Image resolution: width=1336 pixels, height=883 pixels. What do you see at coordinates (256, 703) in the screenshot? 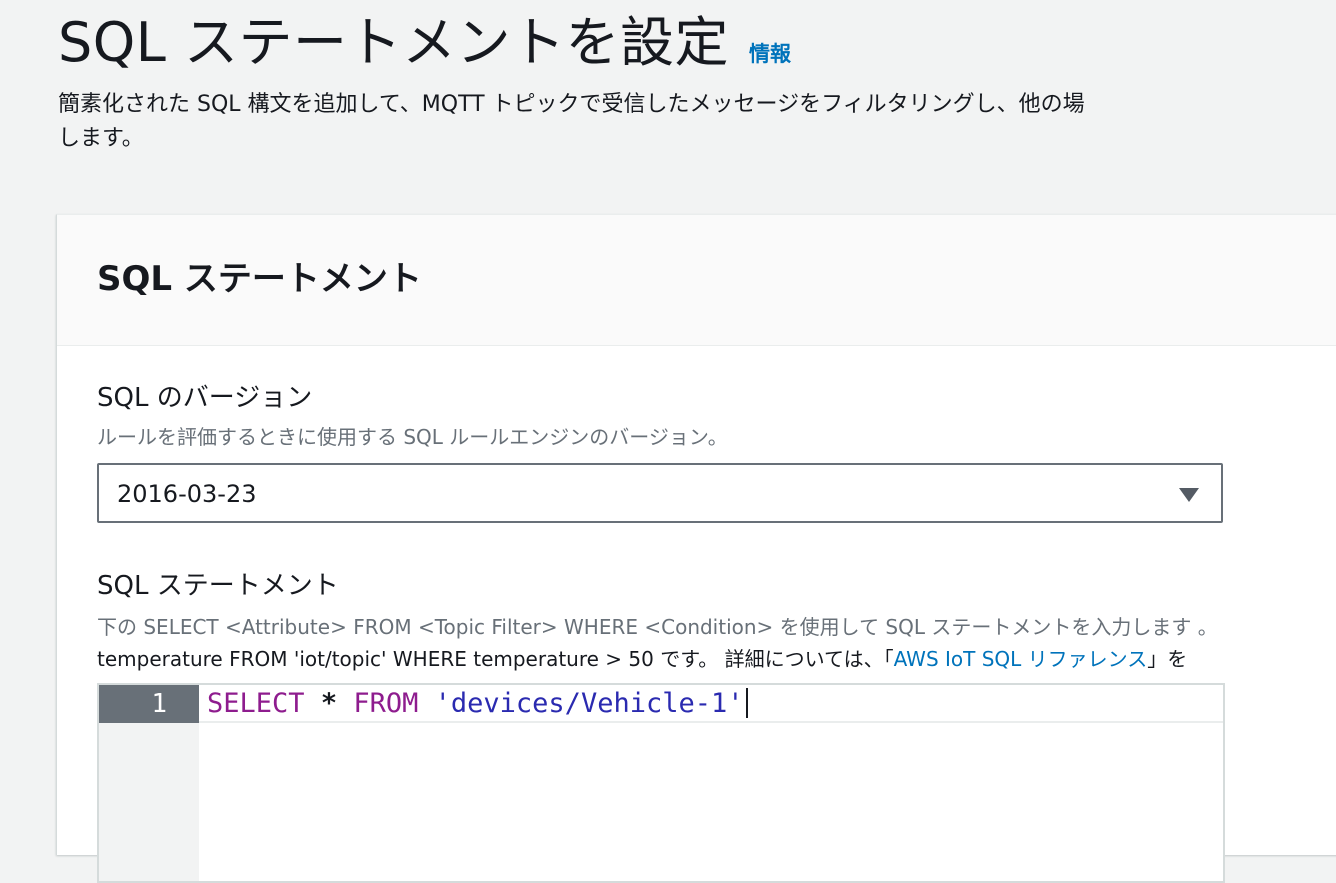
I see `keyword-select: SELECT` at bounding box center [256, 703].